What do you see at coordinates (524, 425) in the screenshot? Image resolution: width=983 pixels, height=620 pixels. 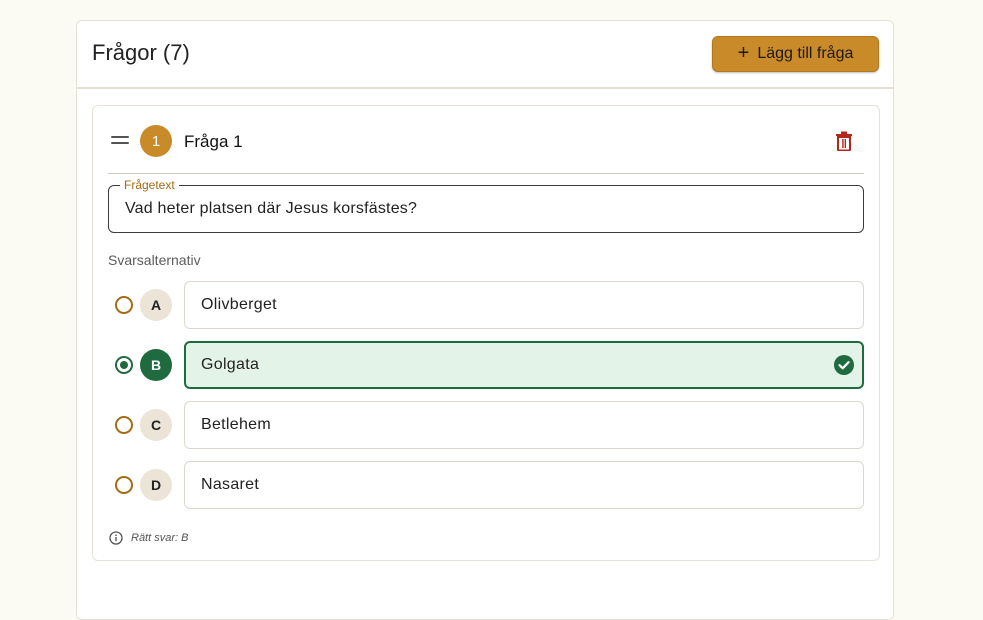 I see `option-input-c: Betlehem` at bounding box center [524, 425].